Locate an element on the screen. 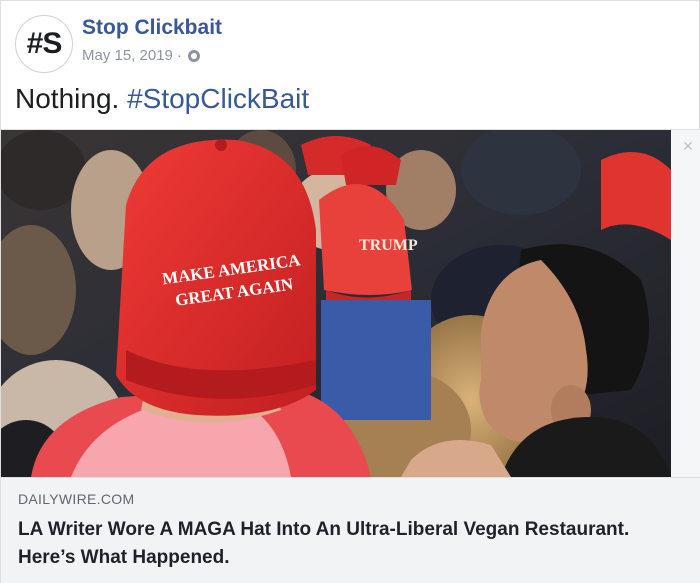 The image size is (700, 583). page-name-link: Stop Clickbait is located at coordinates (152, 28).